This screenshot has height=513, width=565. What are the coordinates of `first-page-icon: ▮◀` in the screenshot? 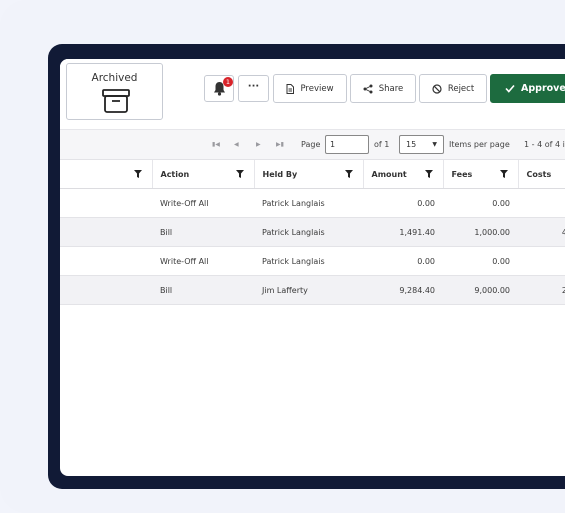 It's located at (216, 144).